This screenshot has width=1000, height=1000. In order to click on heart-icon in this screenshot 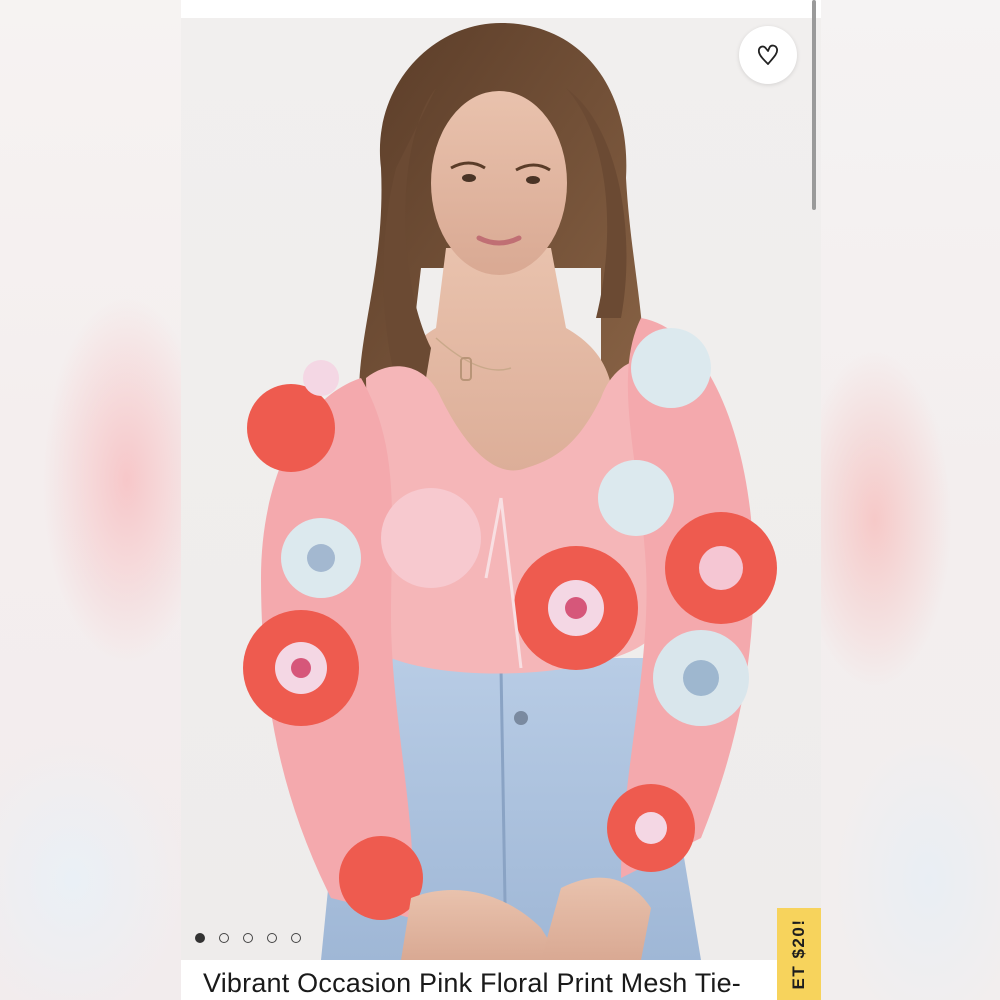, I will do `click(768, 54)`.